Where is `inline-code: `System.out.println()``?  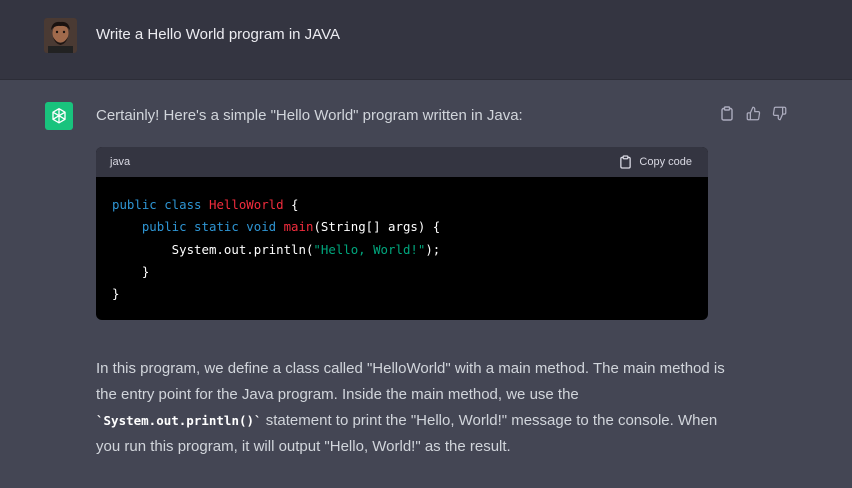
inline-code: `System.out.println()` is located at coordinates (179, 420).